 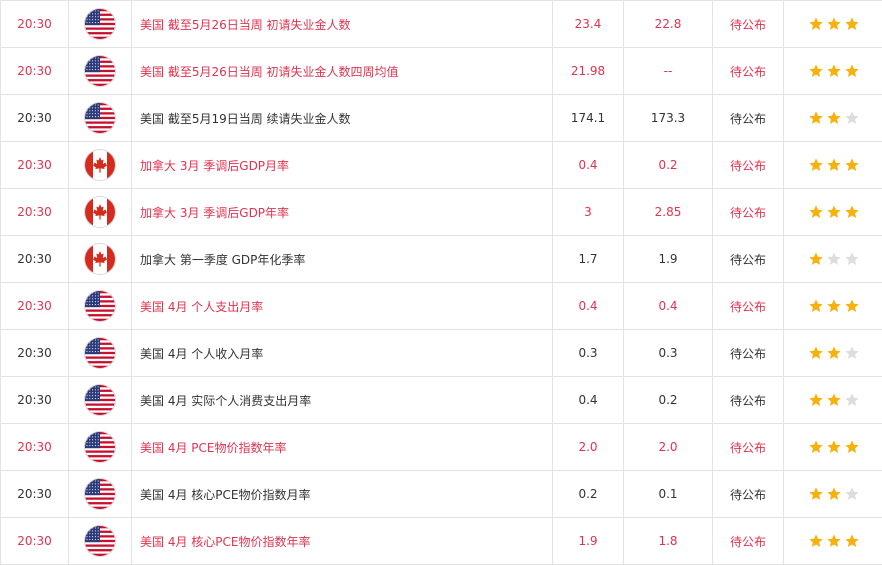 What do you see at coordinates (342, 400) in the screenshot?
I see `event-name: 美国 4月 实际个人消费支出月率` at bounding box center [342, 400].